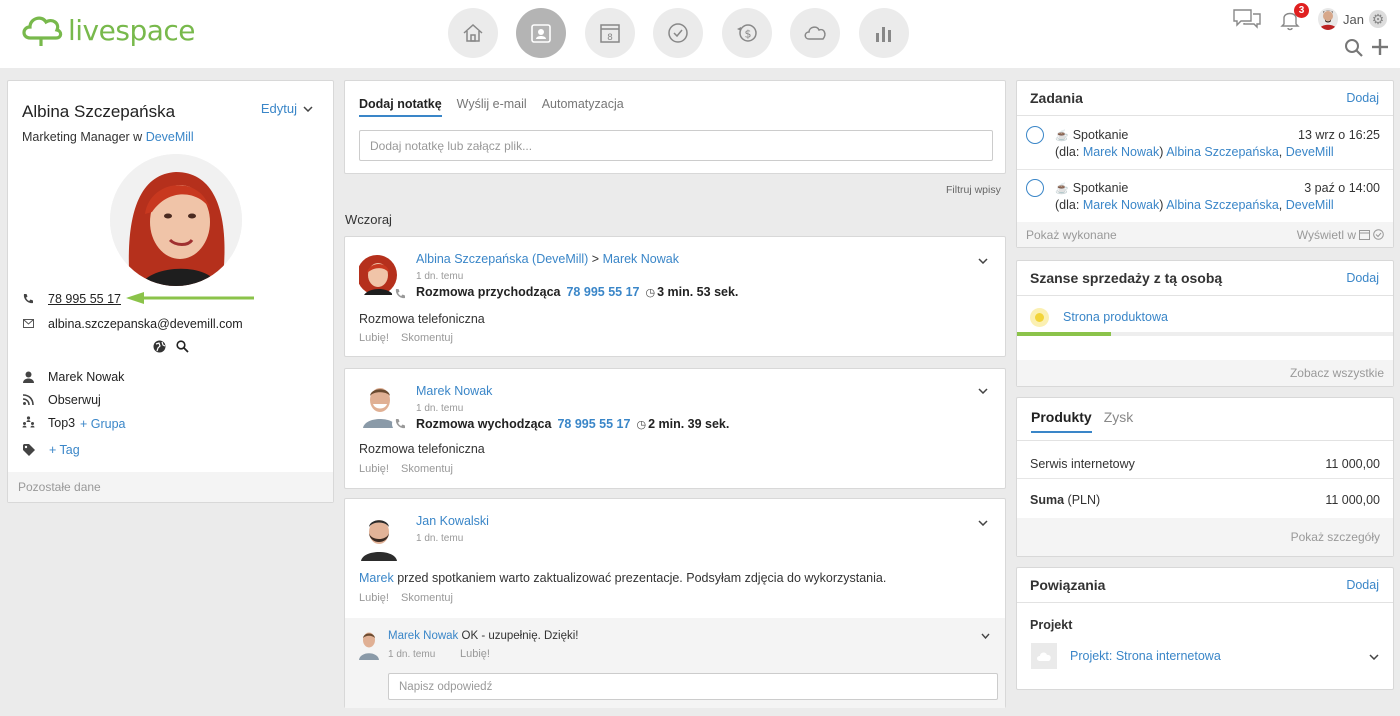 The width and height of the screenshot is (1400, 716). Describe the element at coordinates (64, 450) in the screenshot. I see `add-tag-link: + Tag` at that location.